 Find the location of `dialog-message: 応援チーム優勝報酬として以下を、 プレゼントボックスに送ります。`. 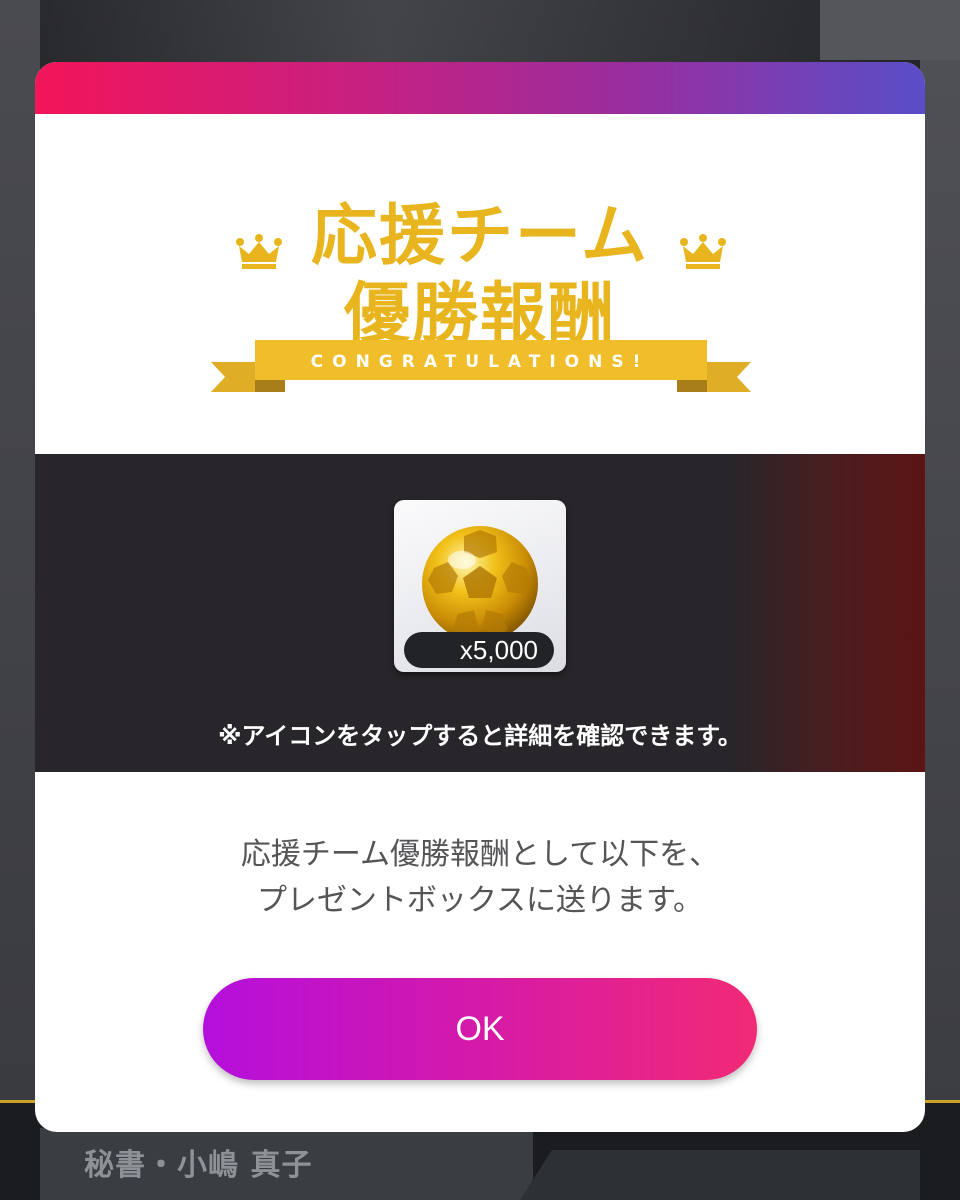

dialog-message: 応援チーム優勝報酬として以下を、 プレゼントボックスに送ります。 is located at coordinates (480, 878).